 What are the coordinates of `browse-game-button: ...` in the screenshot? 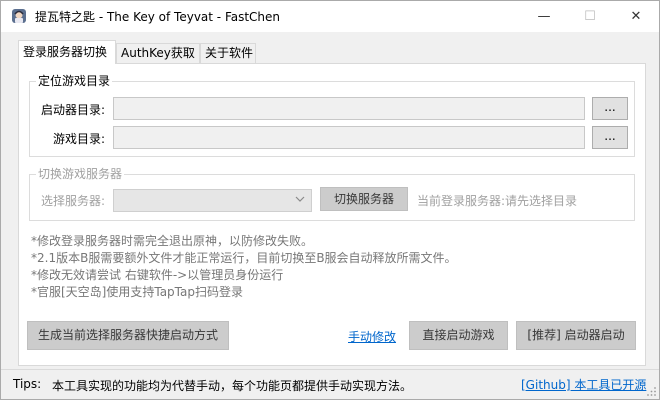 It's located at (610, 137).